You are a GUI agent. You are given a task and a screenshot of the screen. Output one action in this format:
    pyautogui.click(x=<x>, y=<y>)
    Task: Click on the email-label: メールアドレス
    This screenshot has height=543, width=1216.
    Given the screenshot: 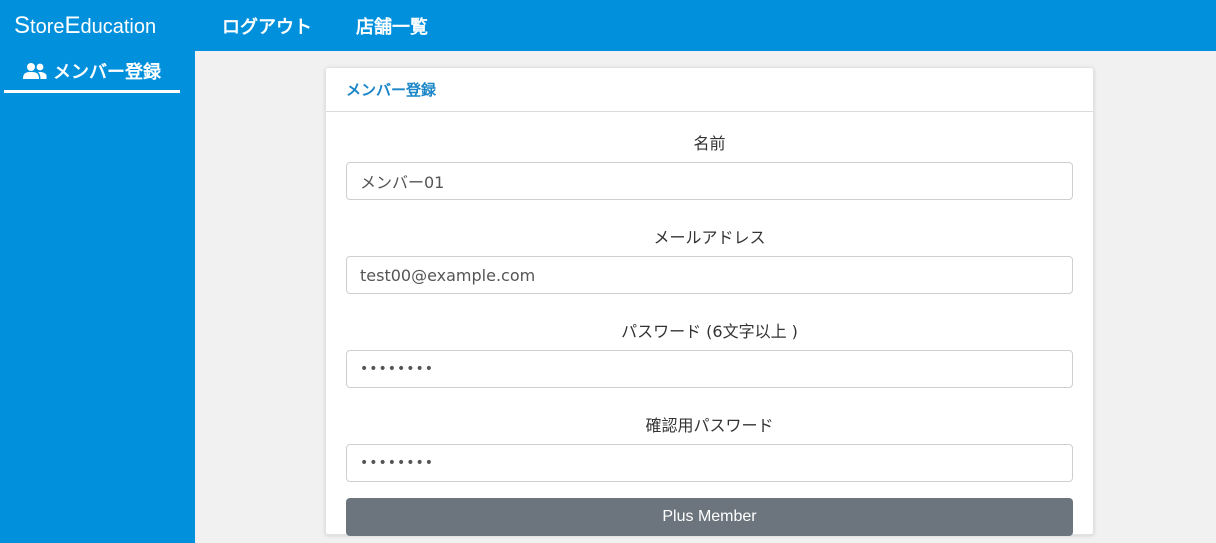 What is the action you would take?
    pyautogui.click(x=709, y=237)
    